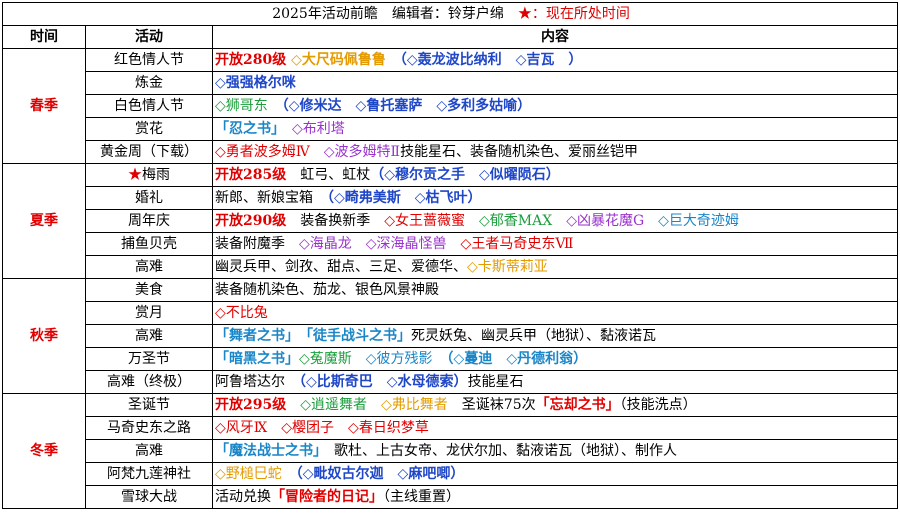 The width and height of the screenshot is (900, 529). Describe the element at coordinates (399, 244) in the screenshot. I see `content-segment: ◇深海晶怪兽` at that location.